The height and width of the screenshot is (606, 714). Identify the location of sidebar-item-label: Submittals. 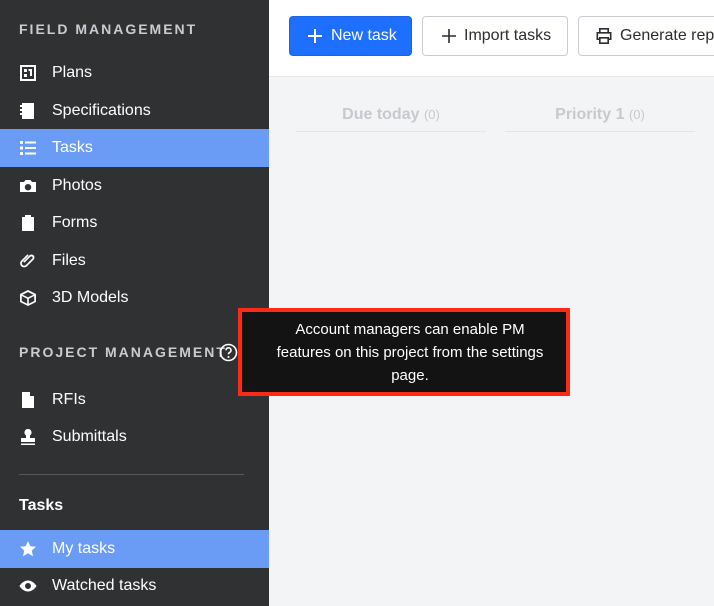
(89, 436).